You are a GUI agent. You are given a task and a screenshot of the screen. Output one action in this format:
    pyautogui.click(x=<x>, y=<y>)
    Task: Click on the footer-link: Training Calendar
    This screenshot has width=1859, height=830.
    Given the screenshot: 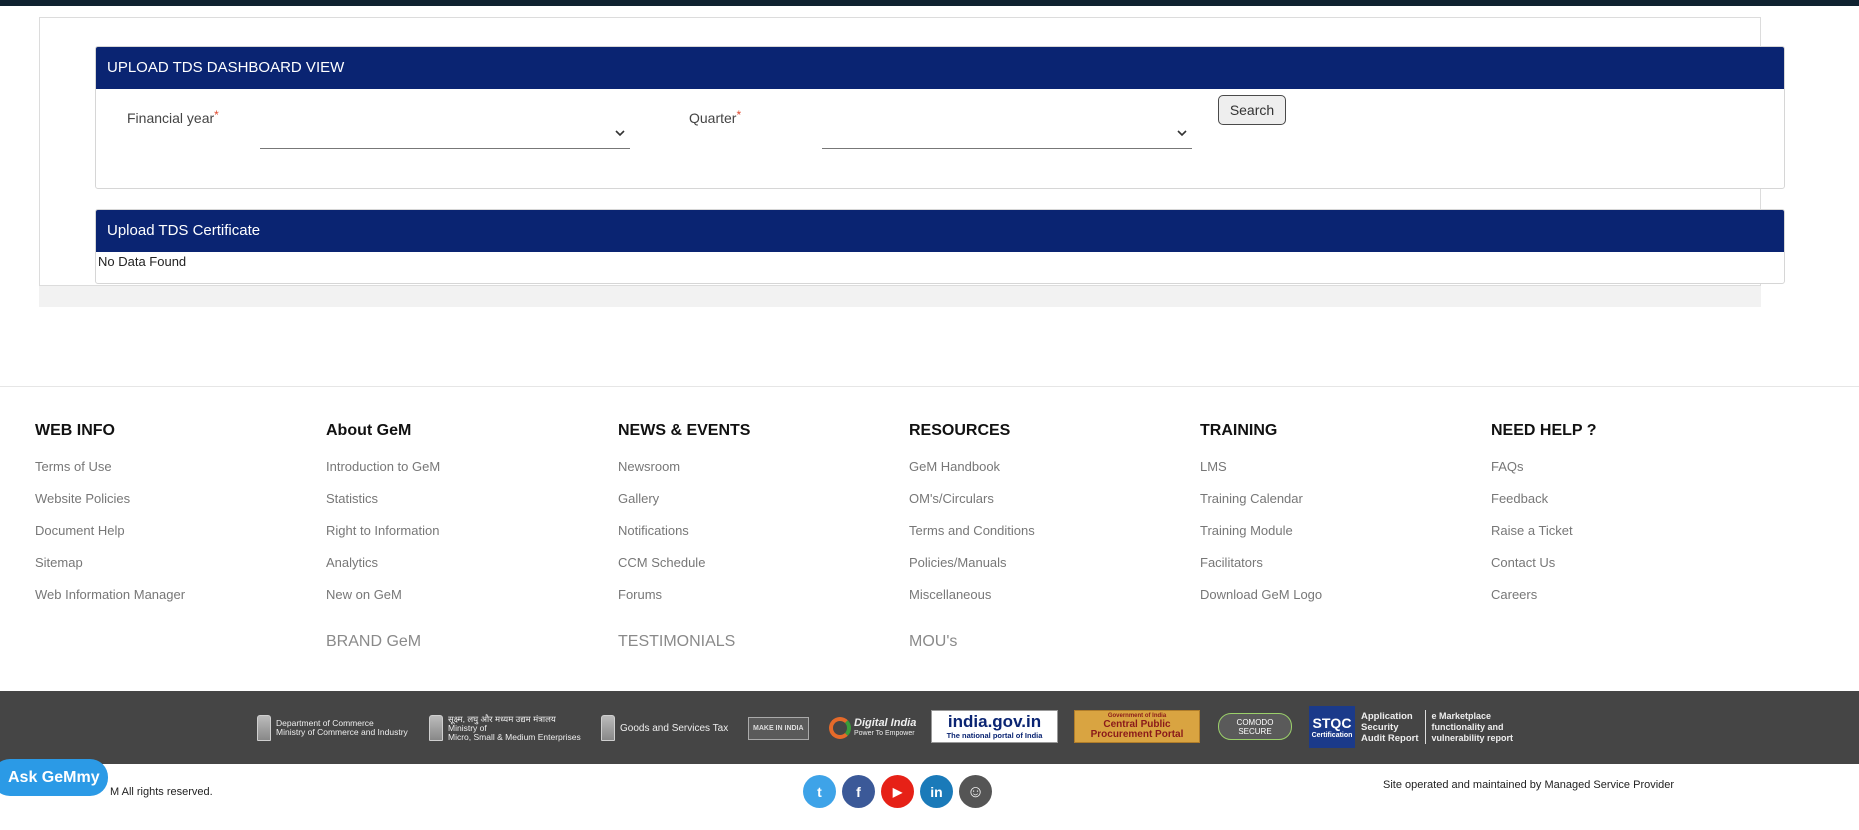 What is the action you would take?
    pyautogui.click(x=1261, y=506)
    